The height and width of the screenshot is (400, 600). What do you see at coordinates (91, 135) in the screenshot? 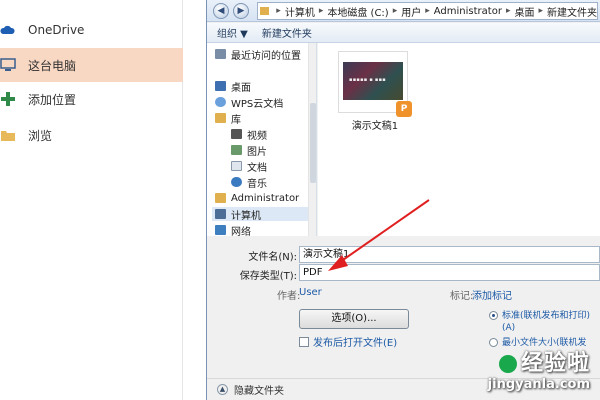
I see `place-browse: 浏览` at bounding box center [91, 135].